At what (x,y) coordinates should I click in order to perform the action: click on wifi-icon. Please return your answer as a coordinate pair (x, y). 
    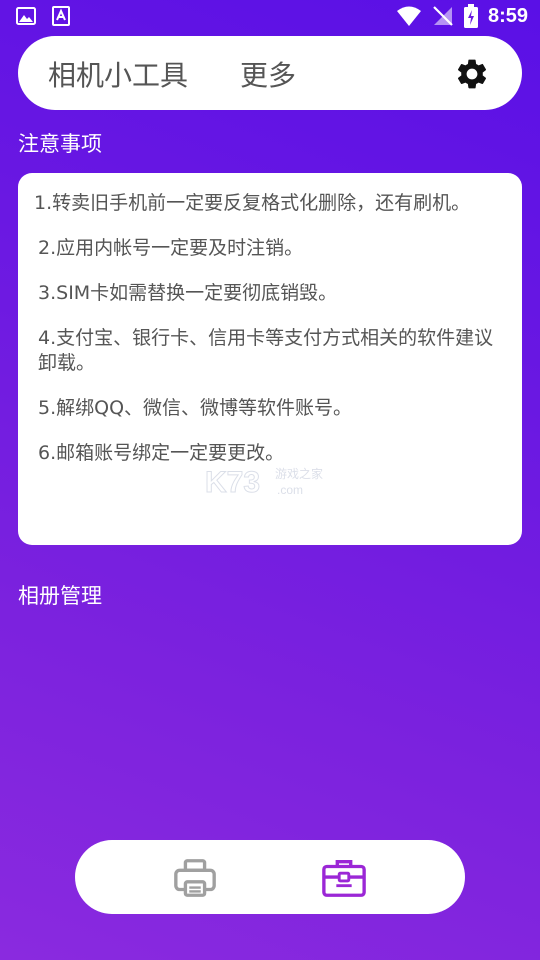
    Looking at the image, I should click on (408, 16).